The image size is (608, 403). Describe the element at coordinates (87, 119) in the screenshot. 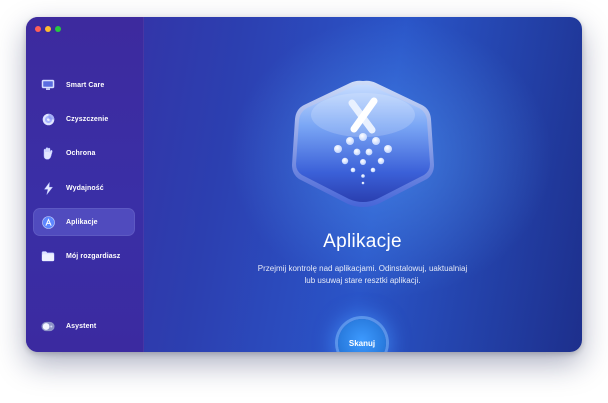

I see `sidebar-item-label: Czyszczenie` at that location.